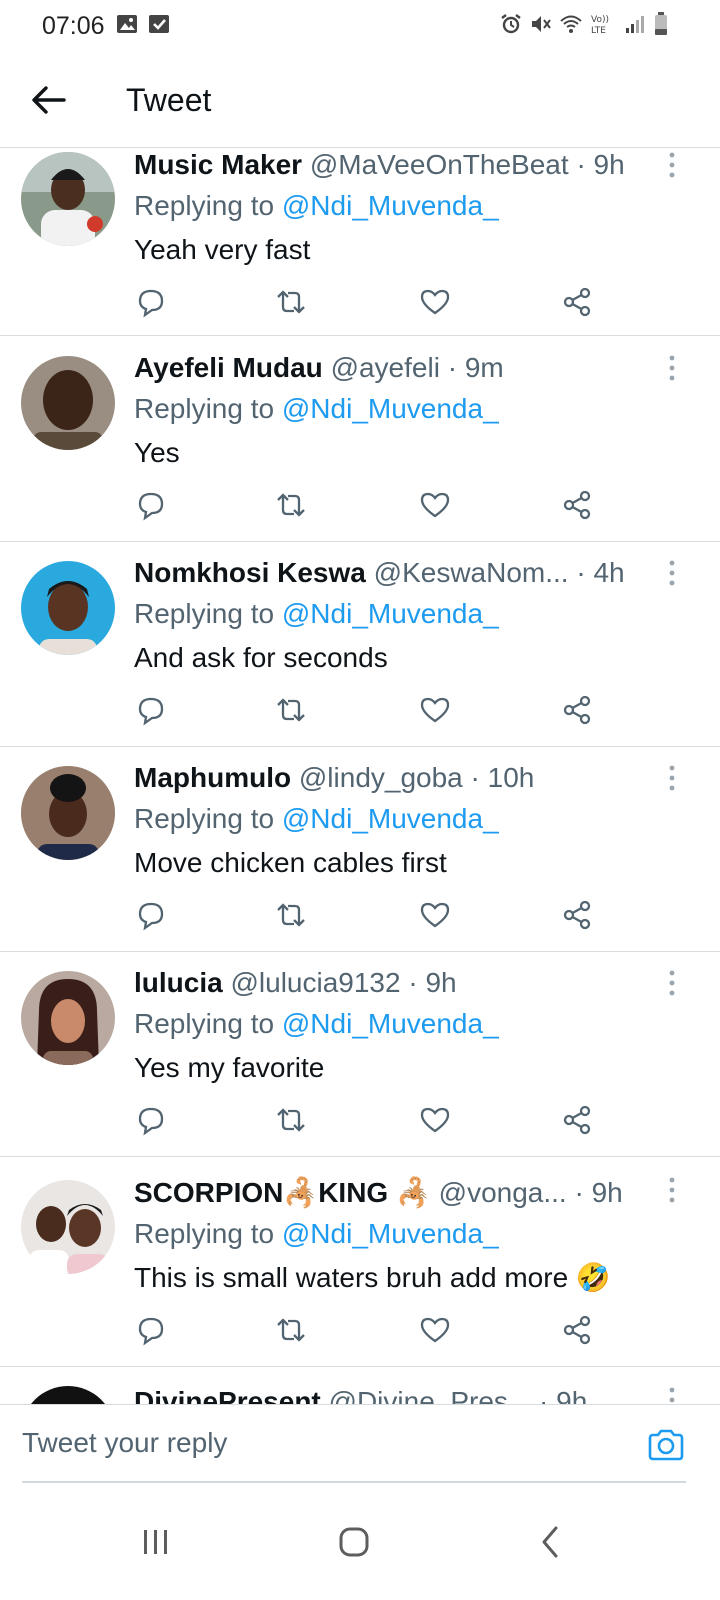 The height and width of the screenshot is (1600, 720). Describe the element at coordinates (600, 25) in the screenshot. I see `volte-icon: Vo))LTE` at that location.